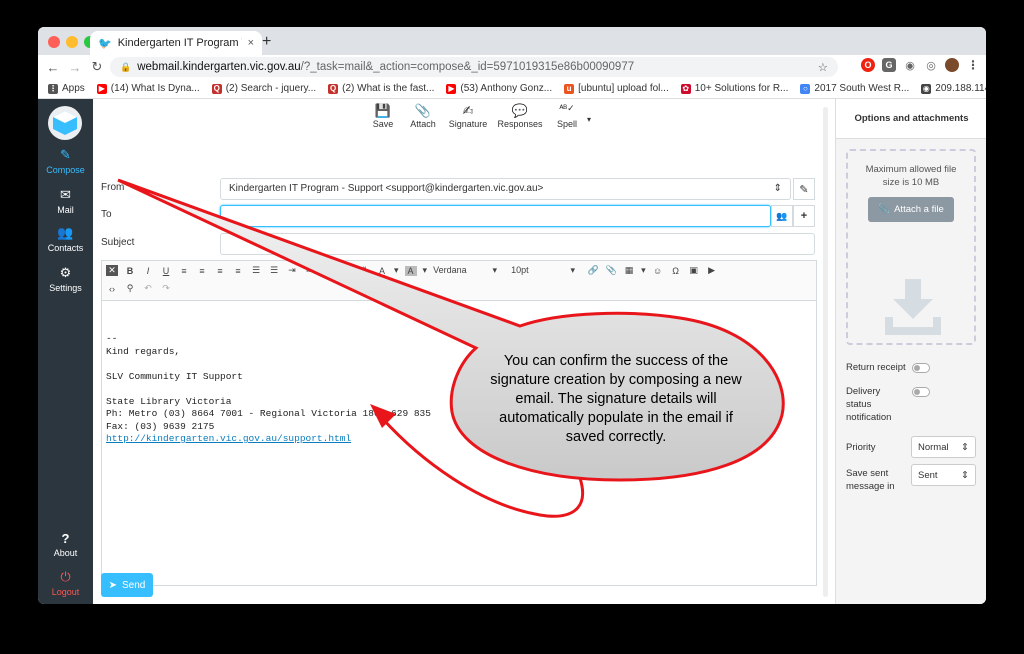 The image size is (1024, 654). What do you see at coordinates (889, 65) in the screenshot?
I see `g-extension-icon: G` at bounding box center [889, 65].